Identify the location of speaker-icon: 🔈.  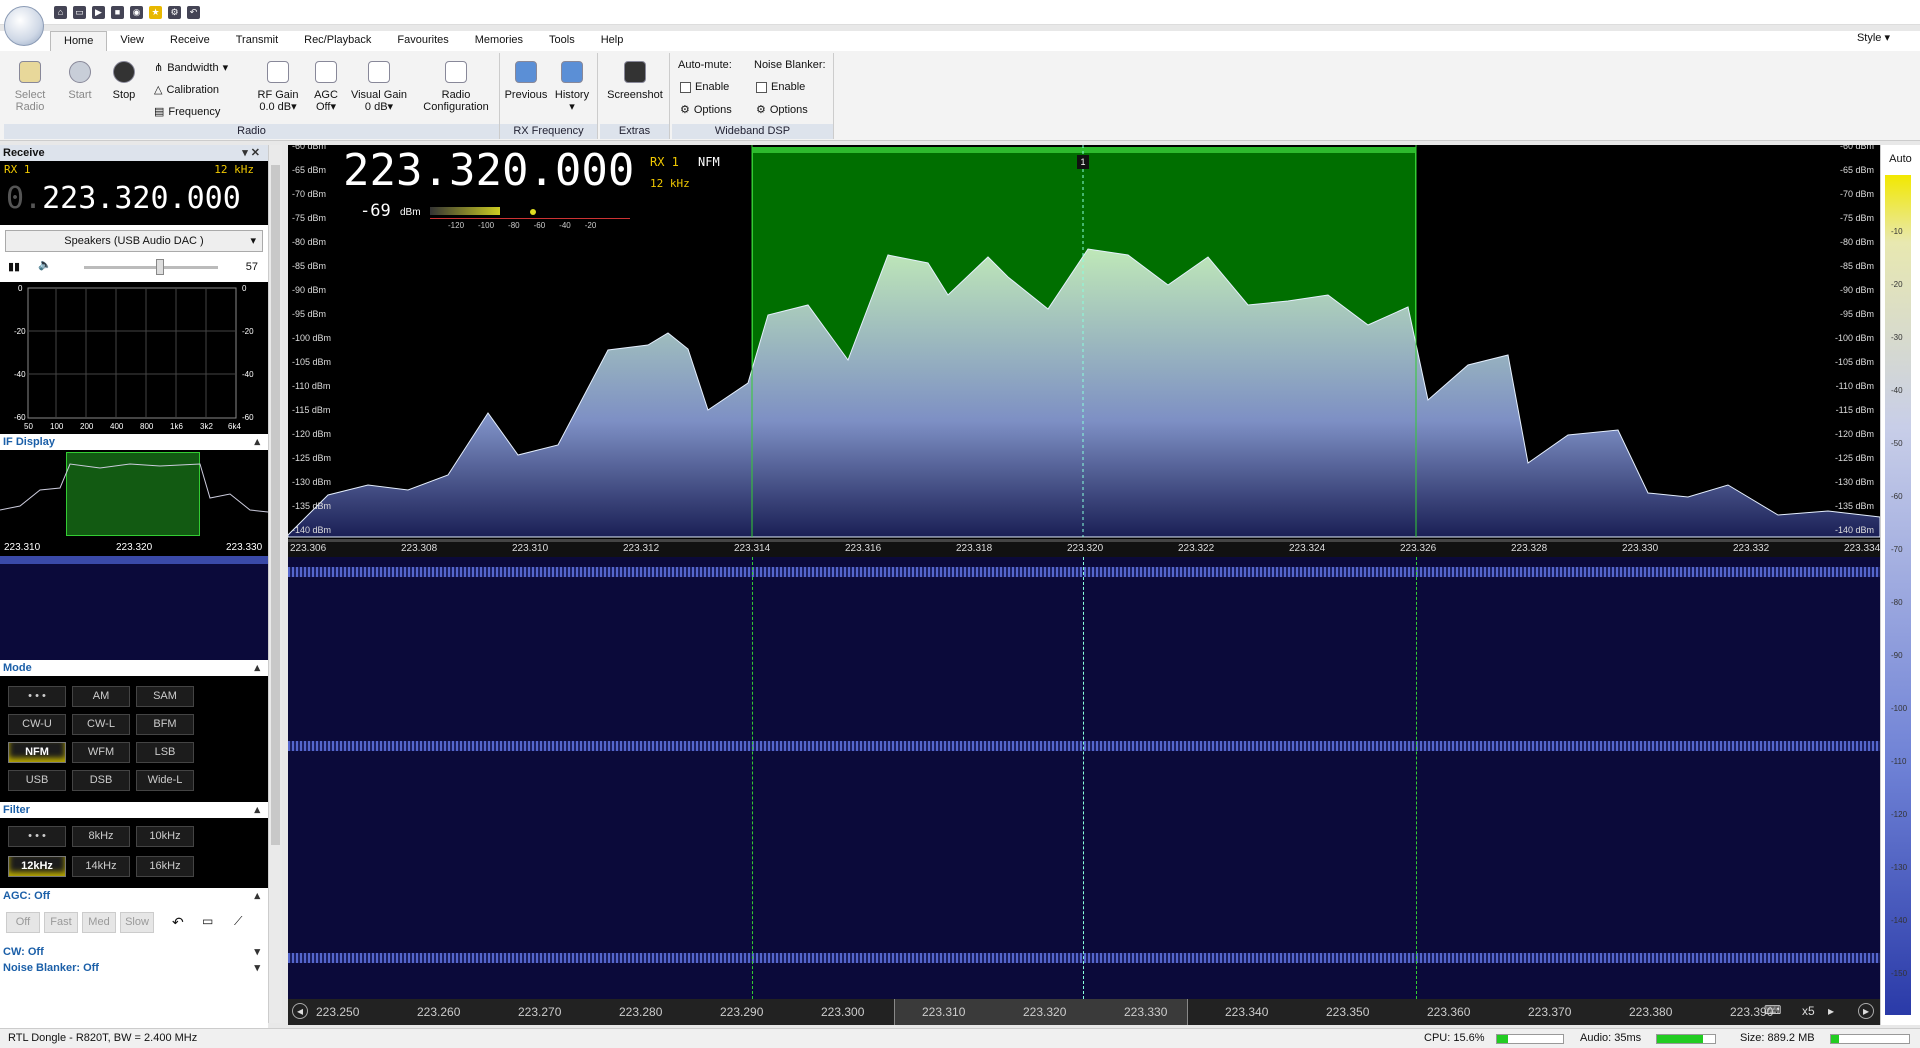
(45, 264).